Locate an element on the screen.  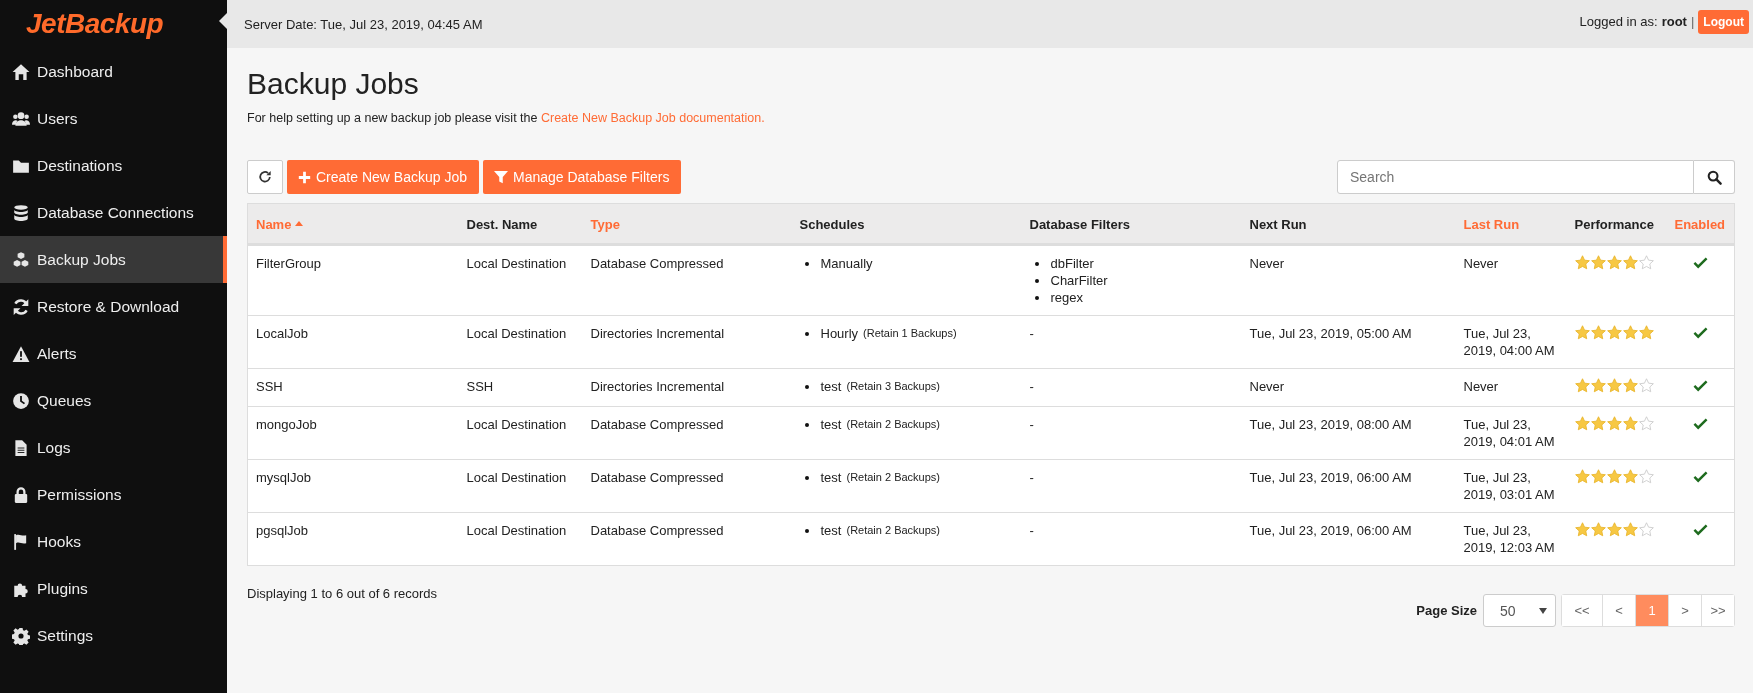
last-run: Tue, Jul 23, 2019, 12:03 AM is located at coordinates (1509, 539).